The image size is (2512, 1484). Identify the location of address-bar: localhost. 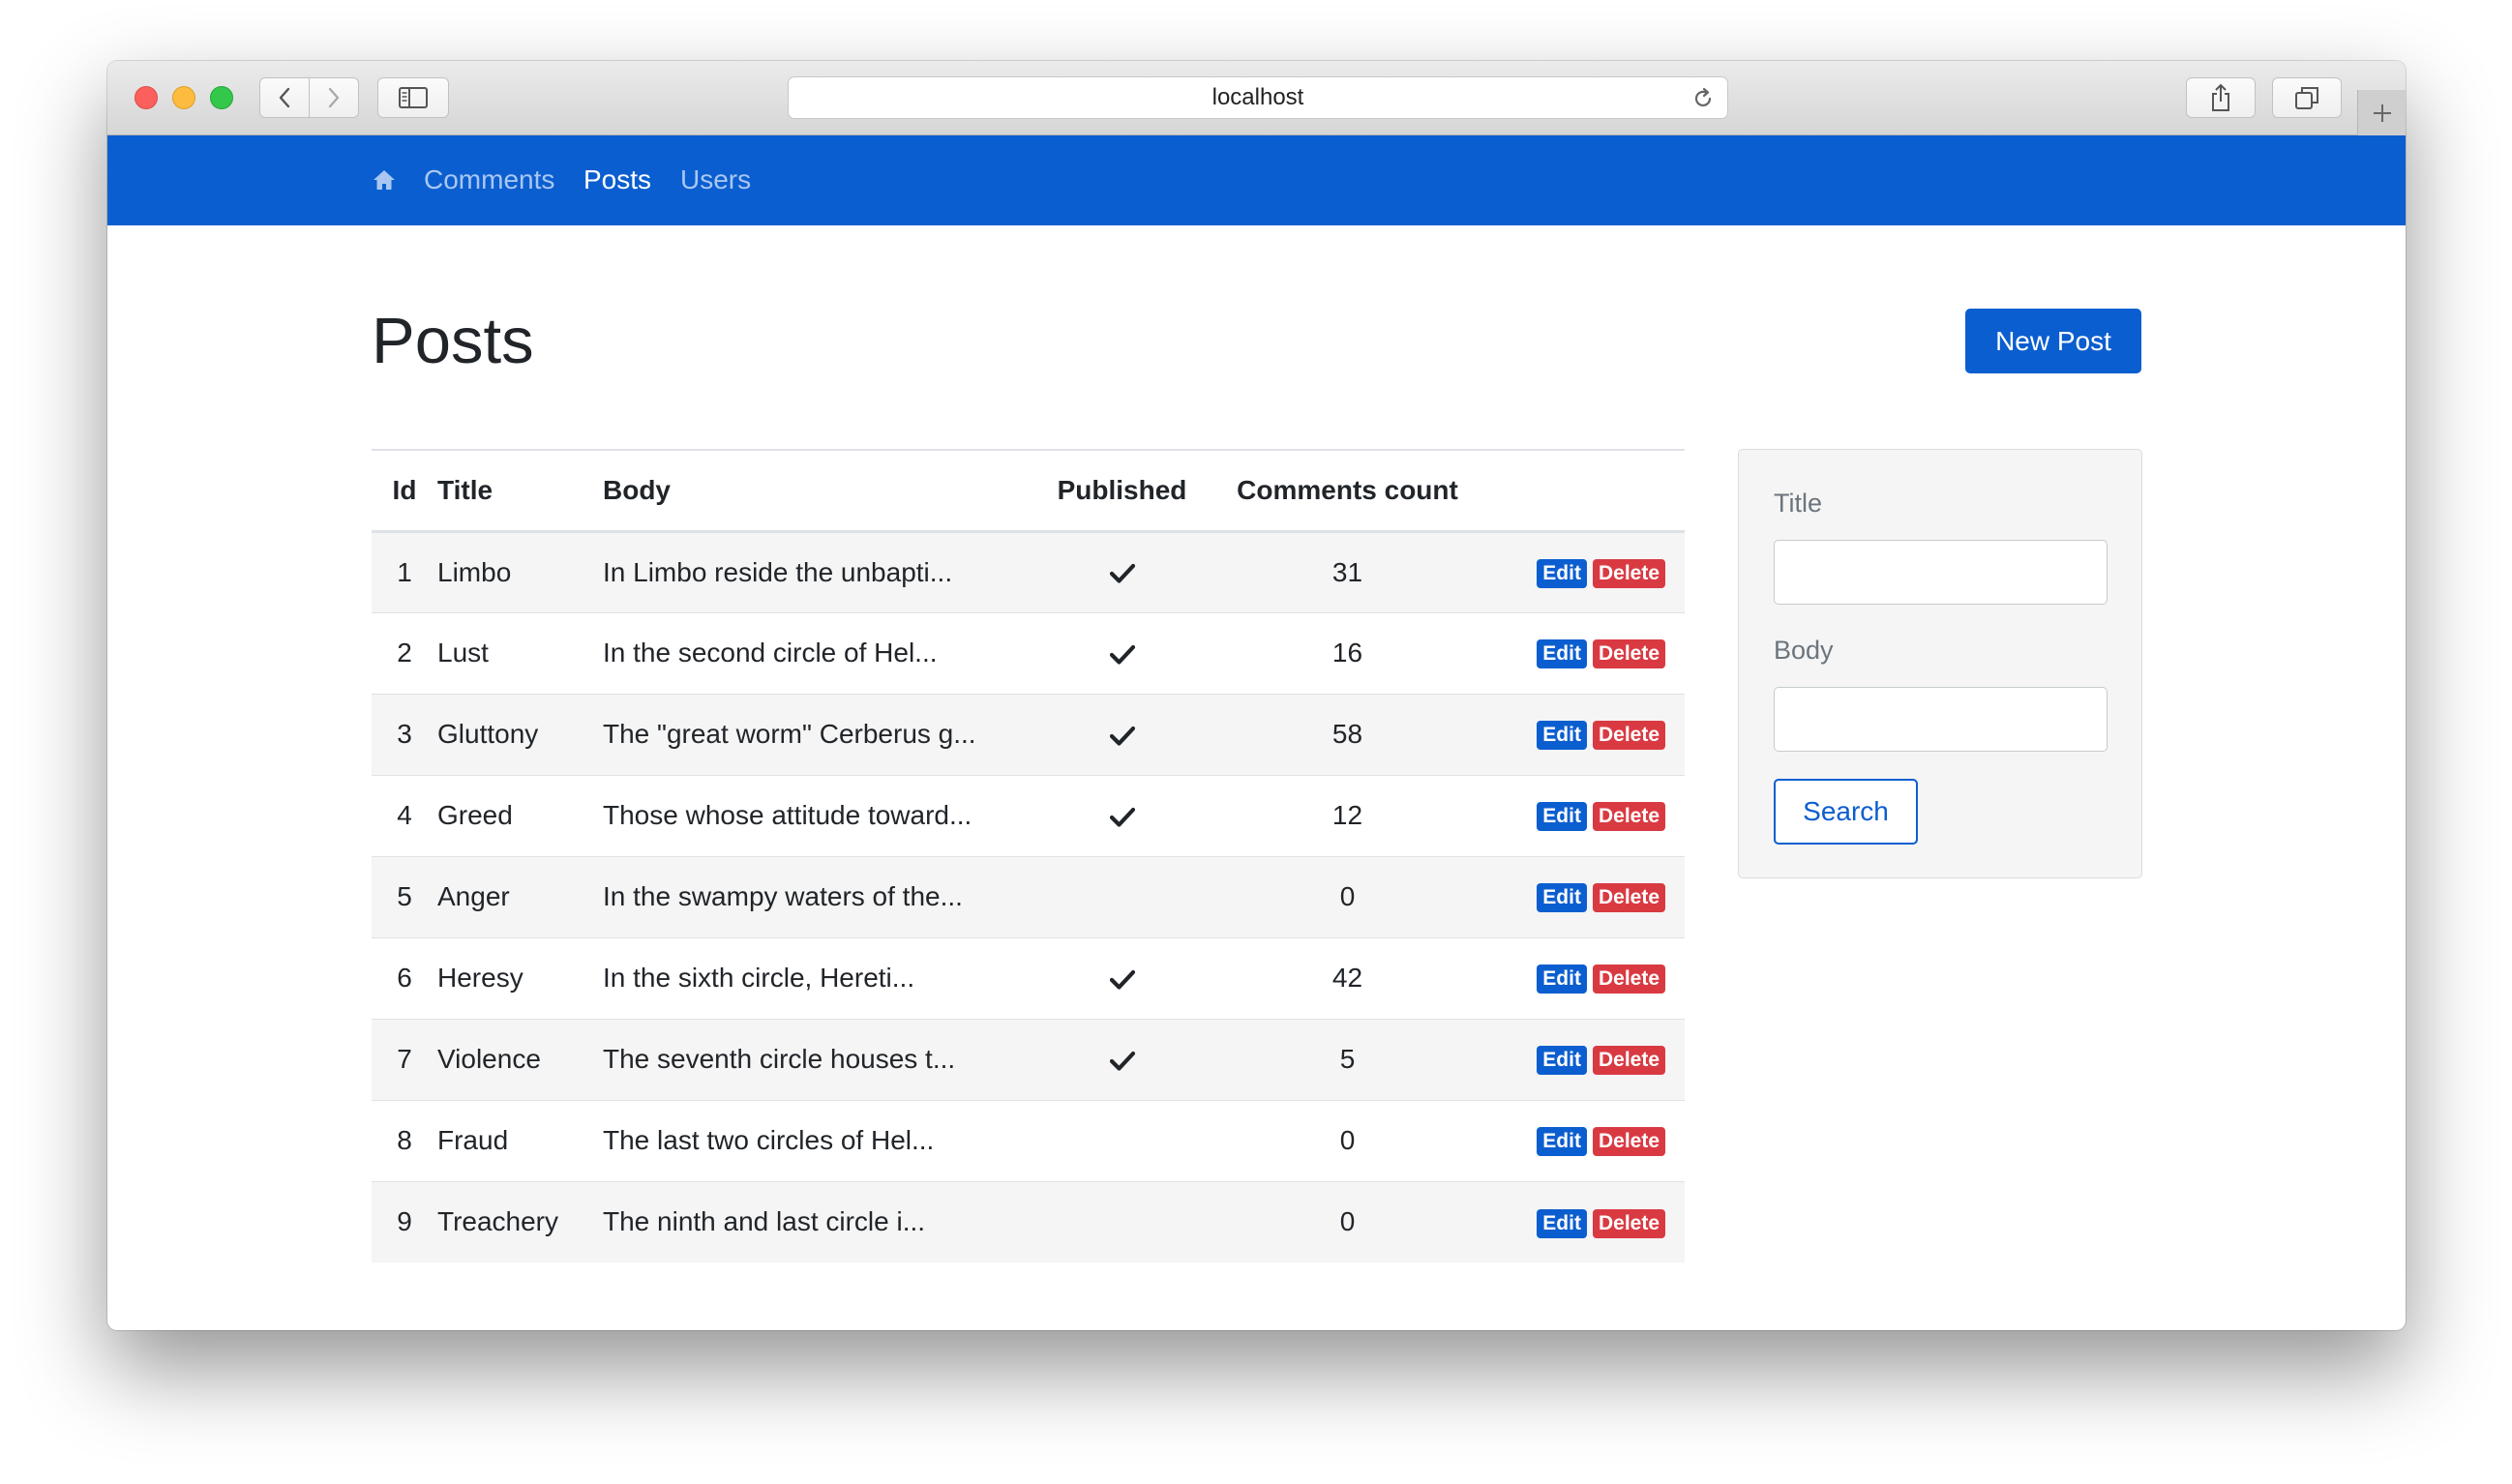
(1258, 97).